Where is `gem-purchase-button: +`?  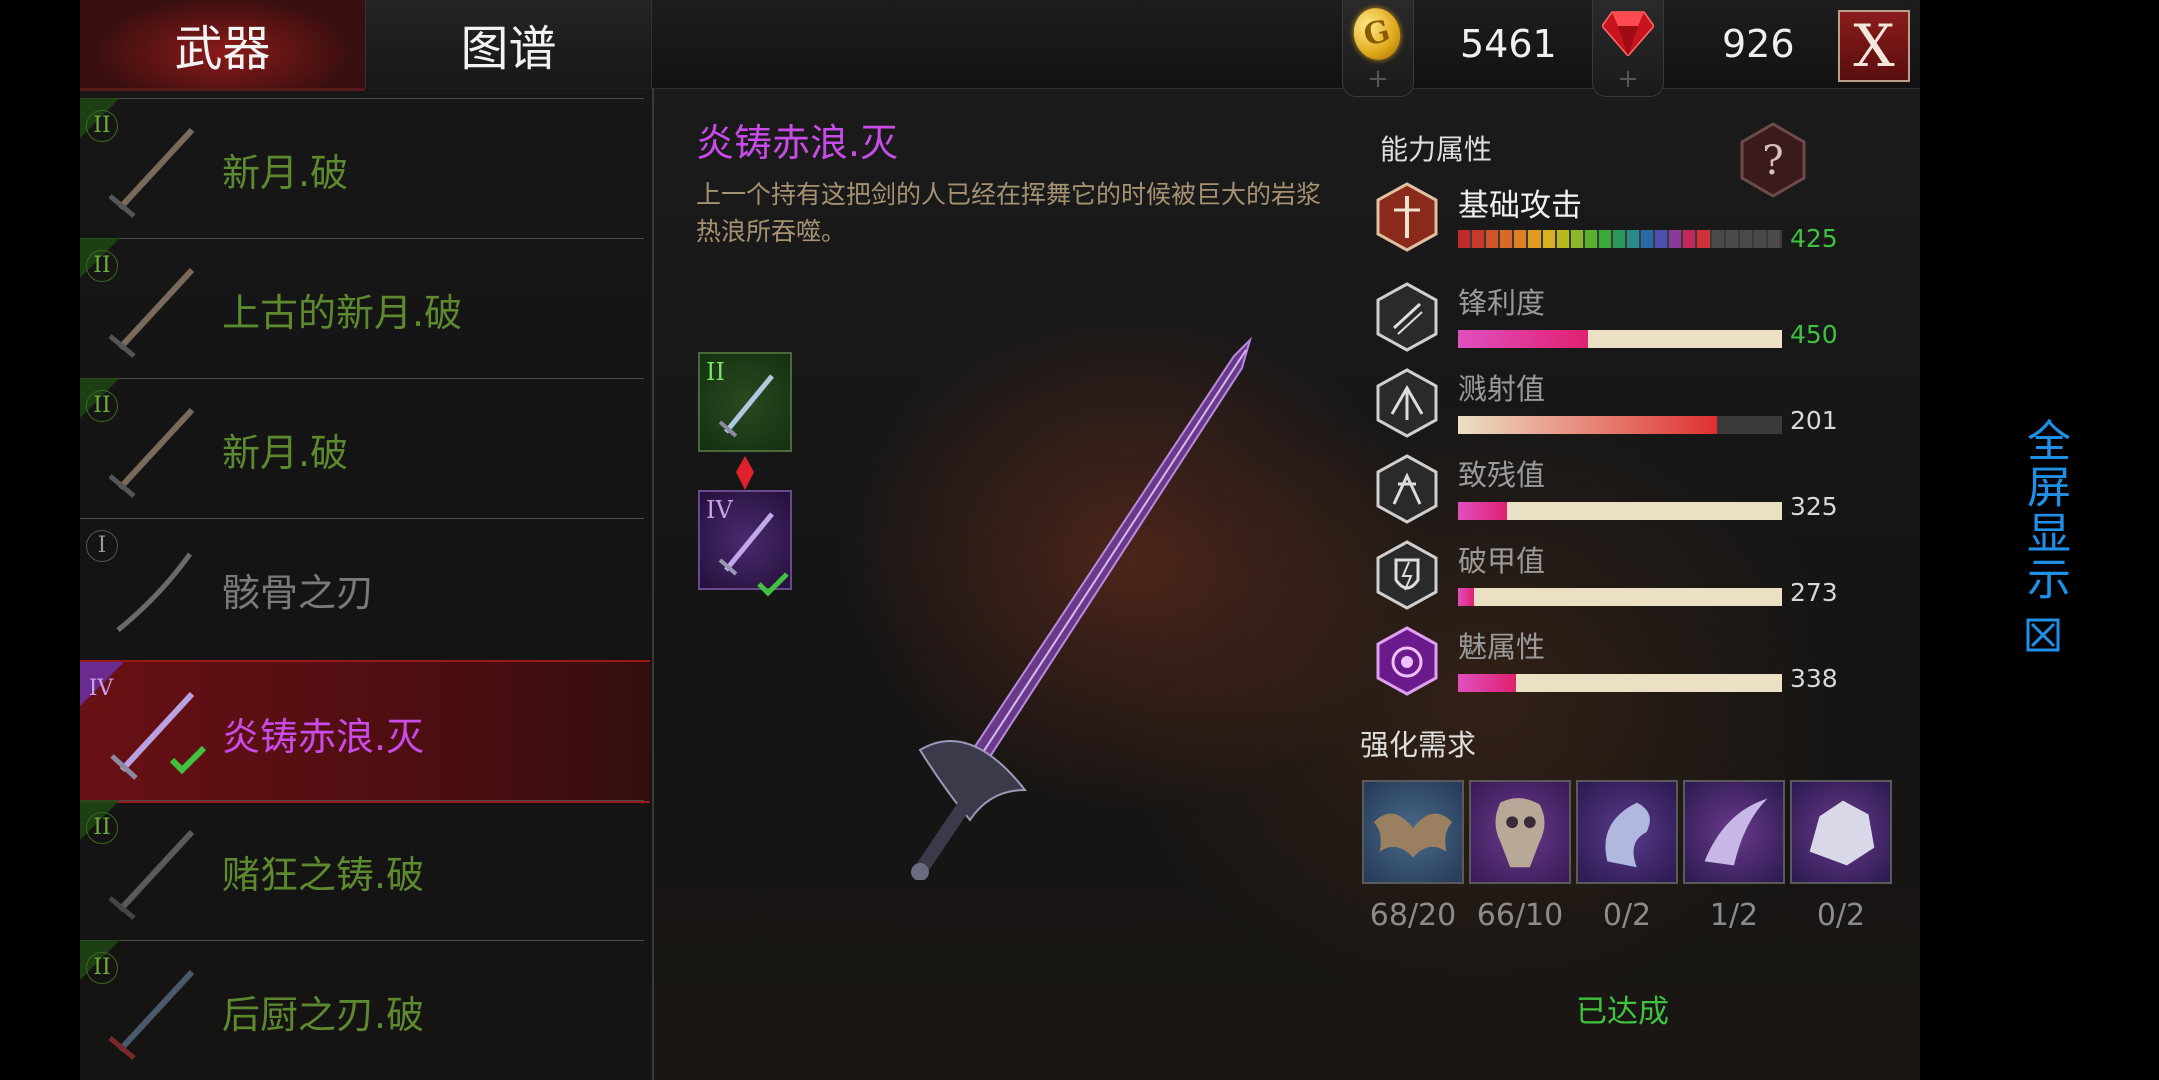
gem-purchase-button: + is located at coordinates (1628, 48).